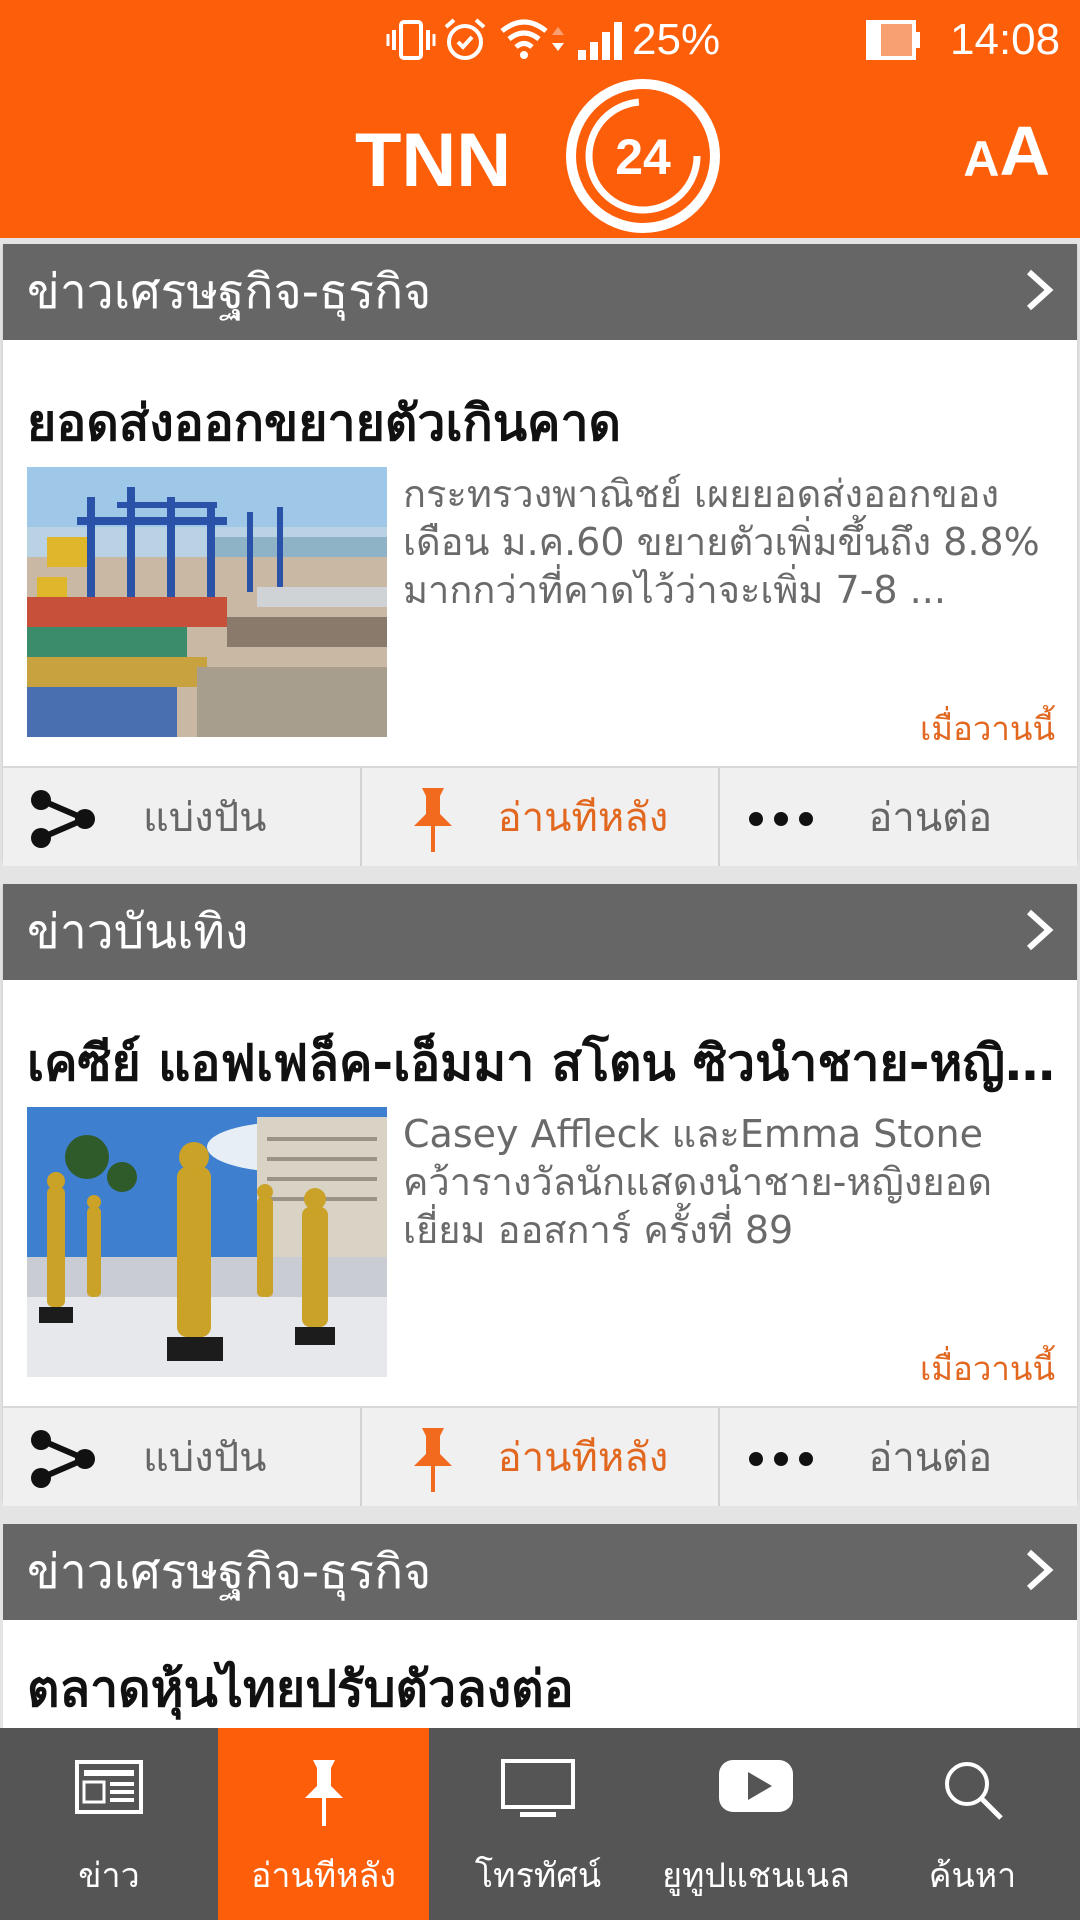  I want to click on font-size-button: A A, so click(1006, 151).